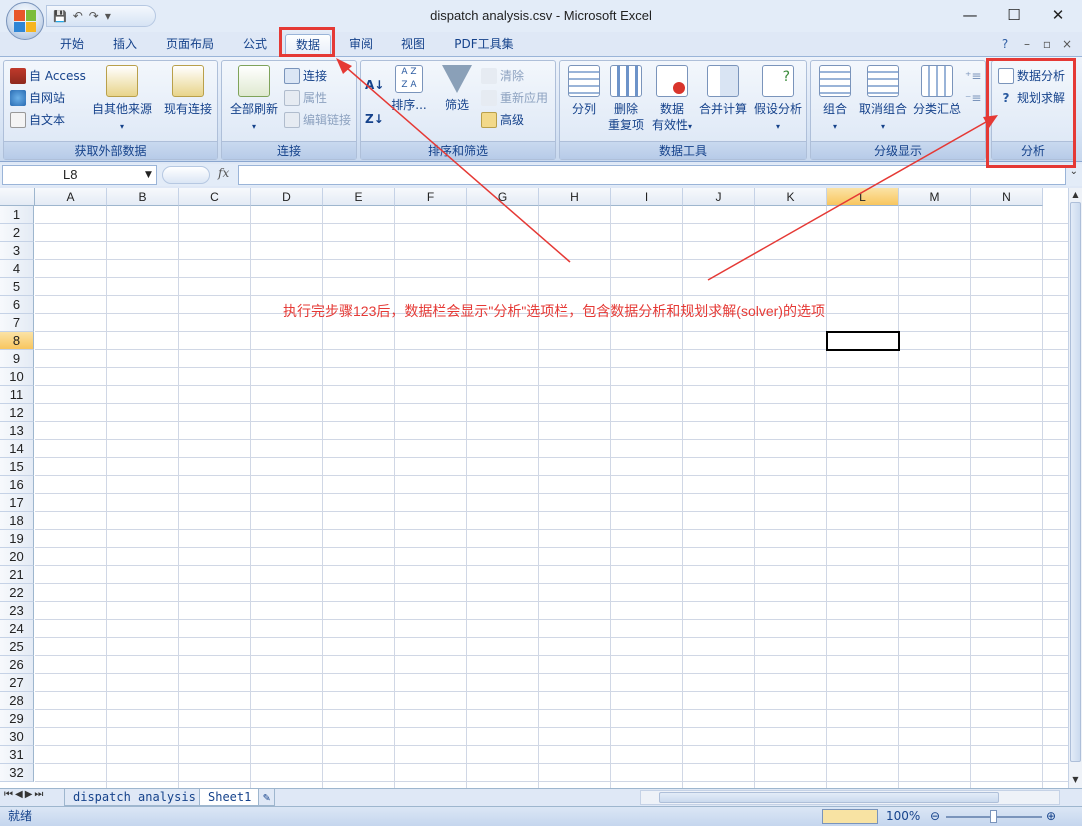 The width and height of the screenshot is (1082, 826). What do you see at coordinates (1051, 816) in the screenshot?
I see `zoom-in-icon: ⊕` at bounding box center [1051, 816].